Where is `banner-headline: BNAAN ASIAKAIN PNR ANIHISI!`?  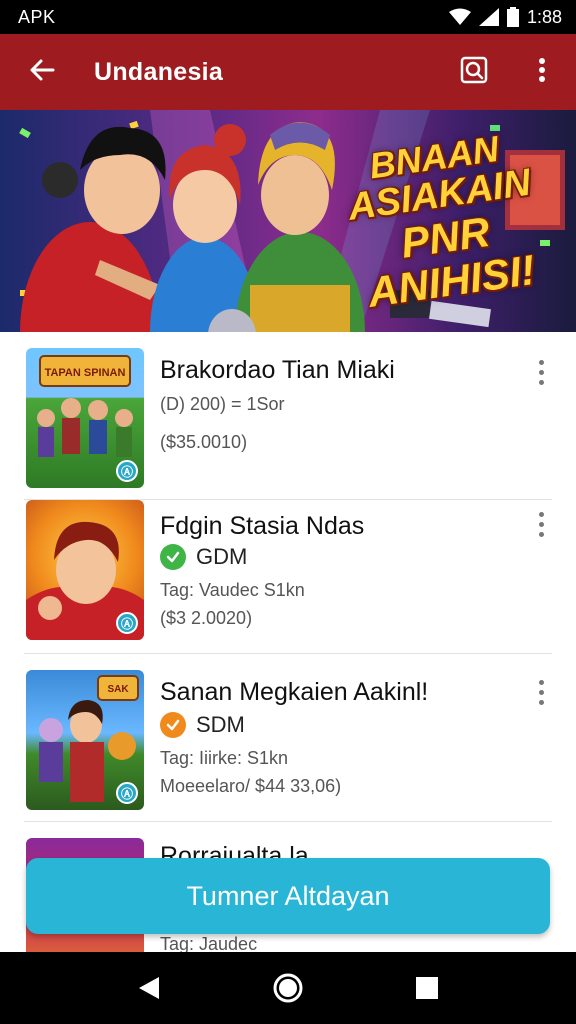 banner-headline: BNAAN ASIAKAIN PNR ANIHISI! is located at coordinates (443, 221).